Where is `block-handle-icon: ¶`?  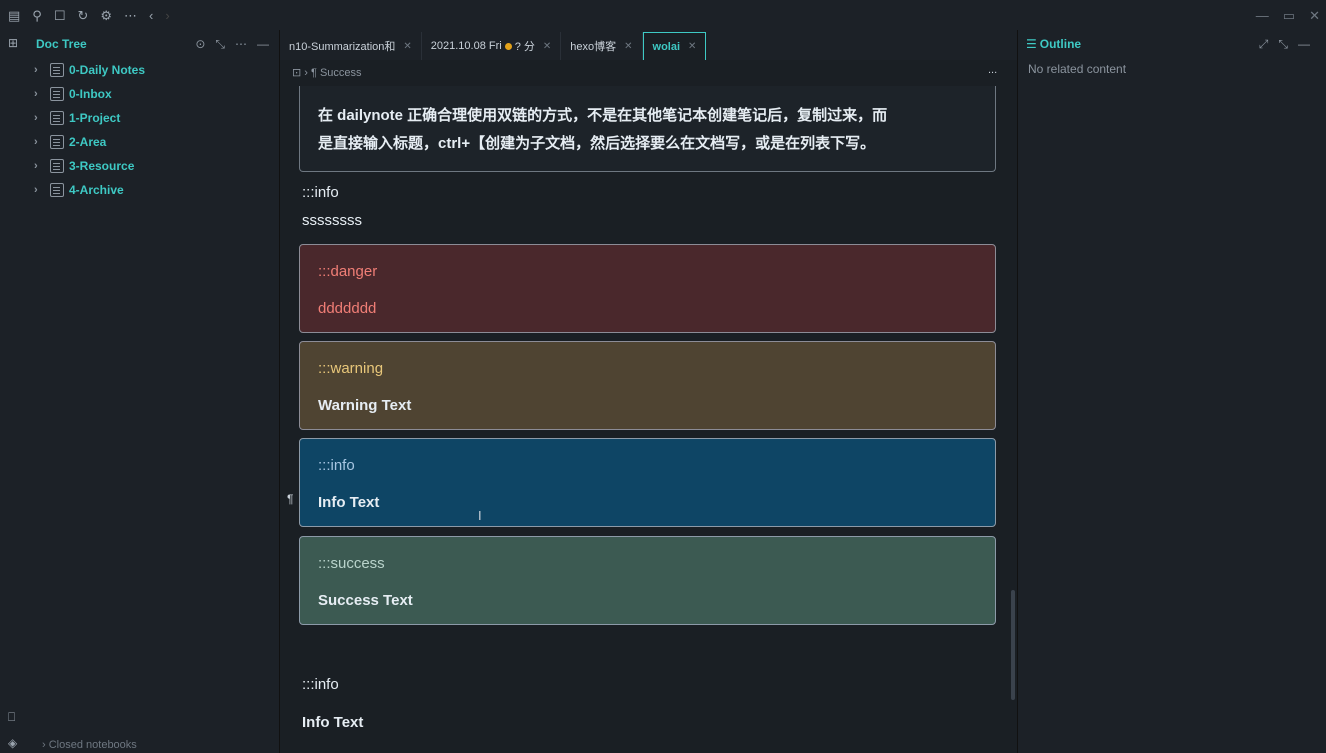 block-handle-icon: ¶ is located at coordinates (290, 499).